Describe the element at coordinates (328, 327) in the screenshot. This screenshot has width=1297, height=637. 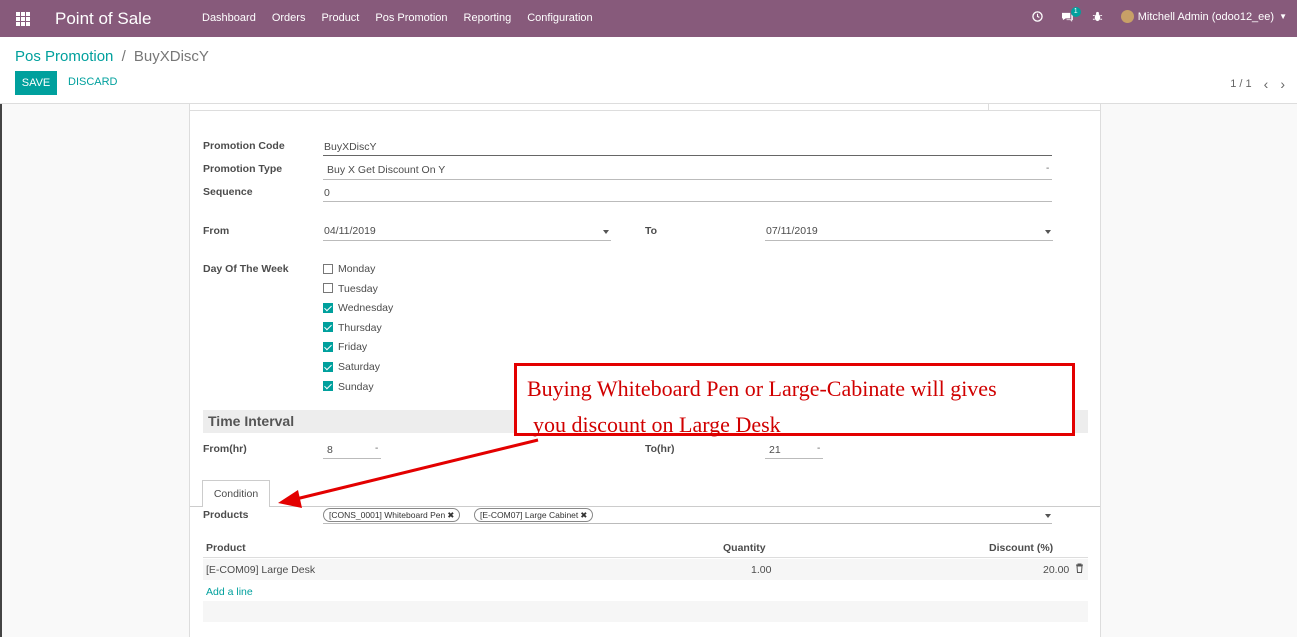
I see `day-checkbox-thursday` at that location.